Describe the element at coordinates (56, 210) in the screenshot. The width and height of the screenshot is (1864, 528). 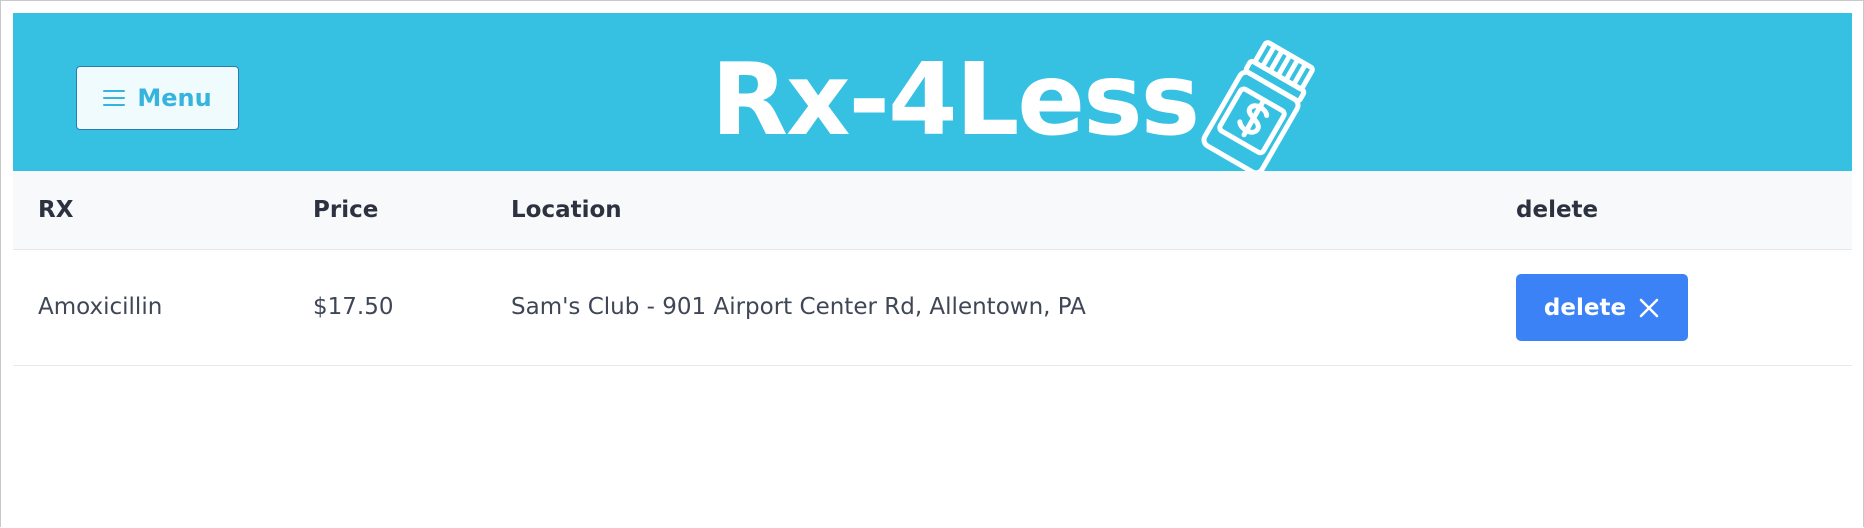
I see `column-header-rx: RX` at that location.